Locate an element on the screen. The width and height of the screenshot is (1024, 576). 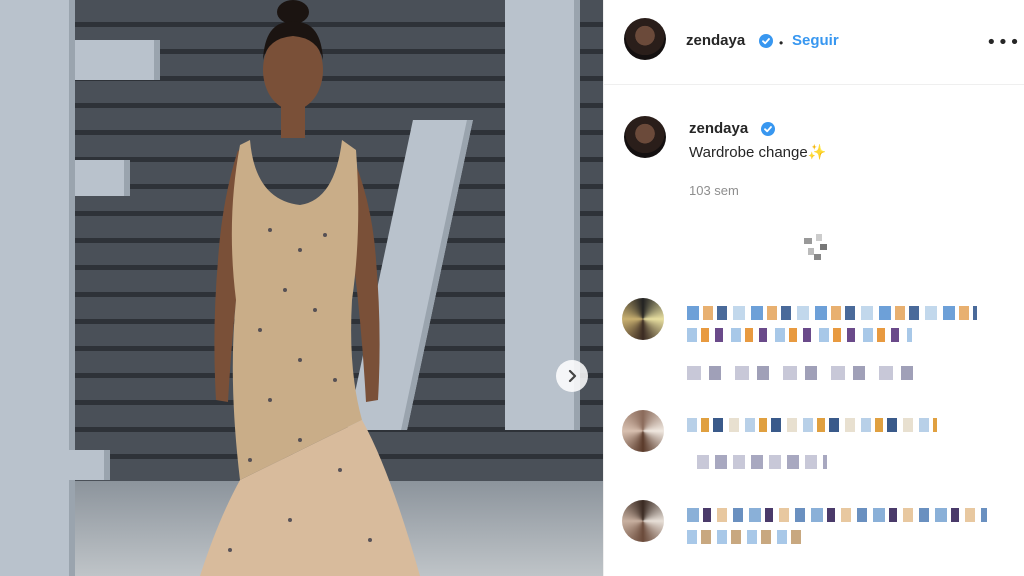
chevron-right-icon is located at coordinates (572, 376).